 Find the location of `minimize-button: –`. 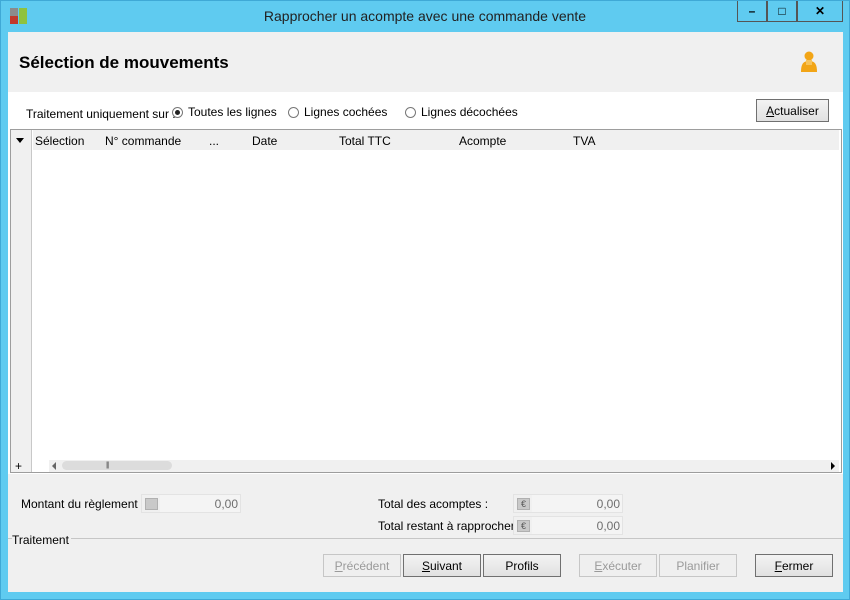

minimize-button: – is located at coordinates (752, 11).